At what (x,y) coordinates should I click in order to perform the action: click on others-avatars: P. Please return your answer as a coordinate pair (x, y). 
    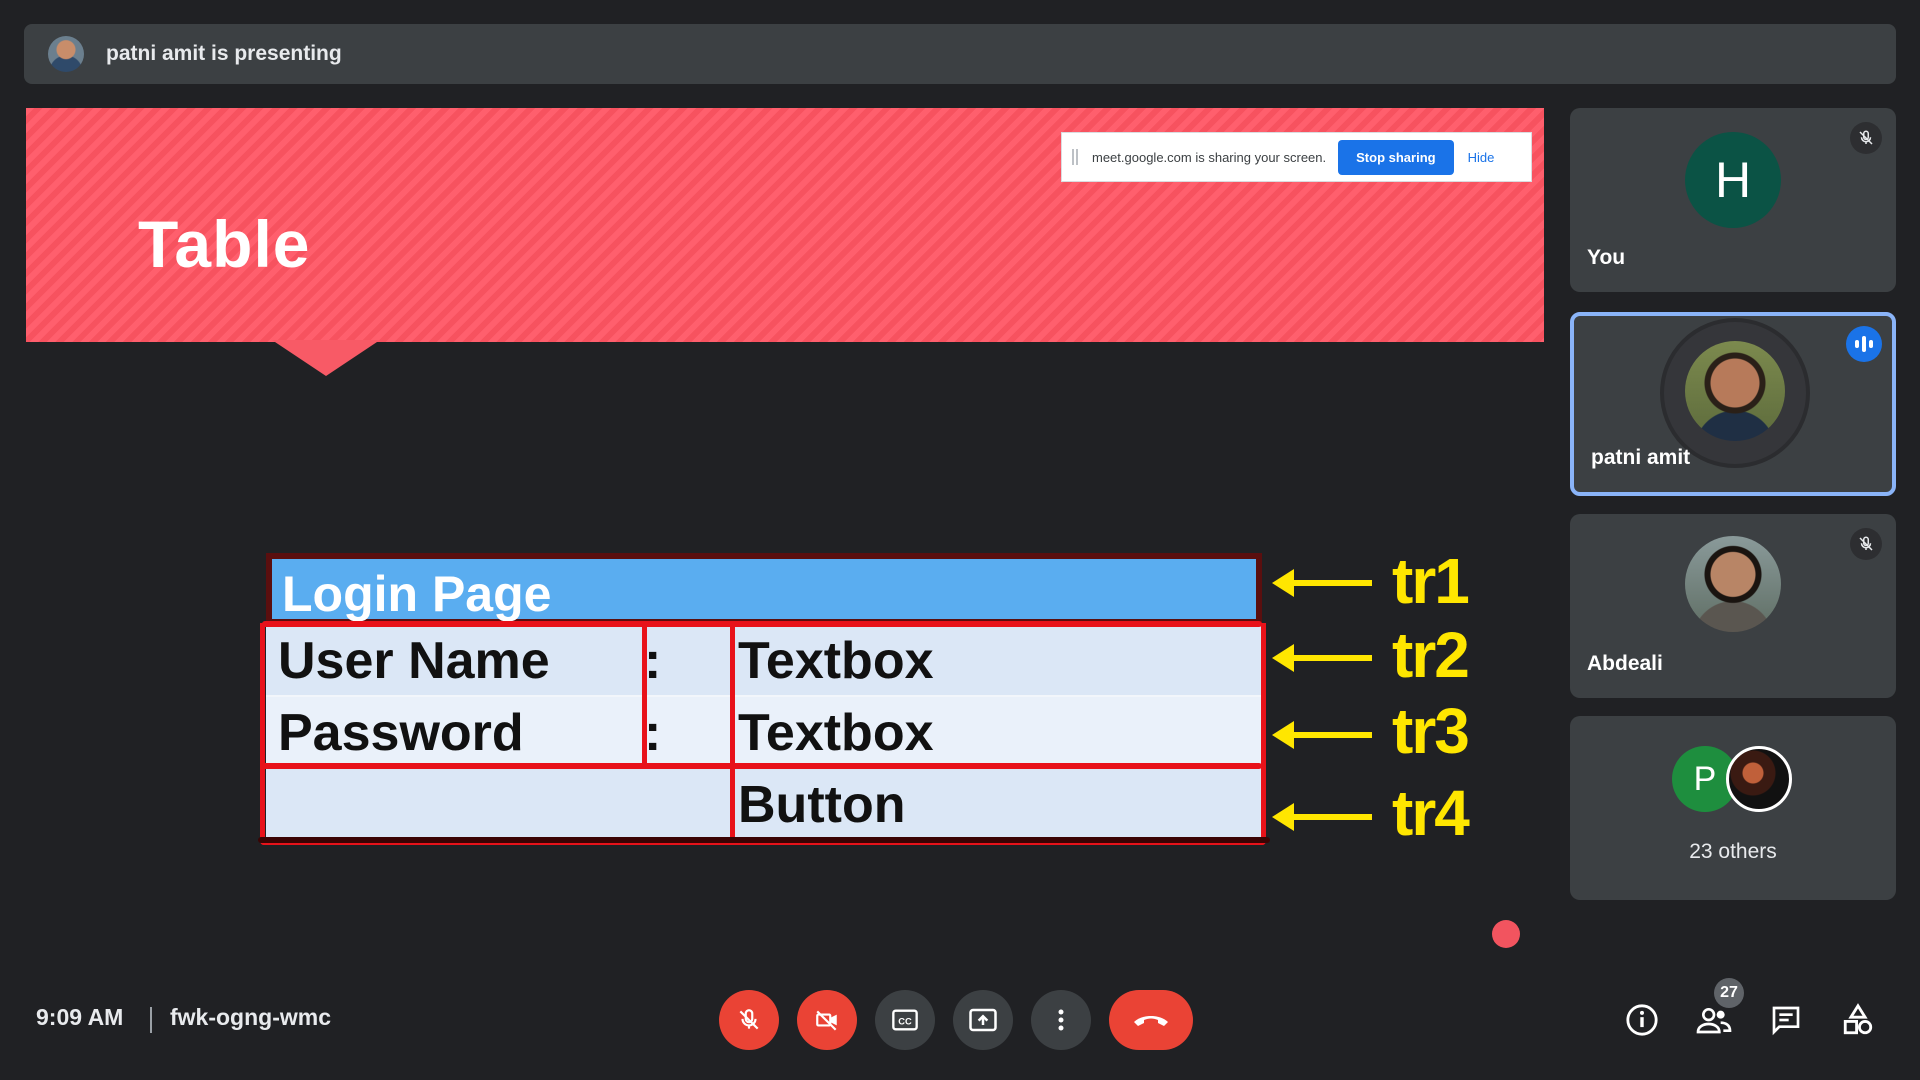
    Looking at the image, I should click on (1737, 780).